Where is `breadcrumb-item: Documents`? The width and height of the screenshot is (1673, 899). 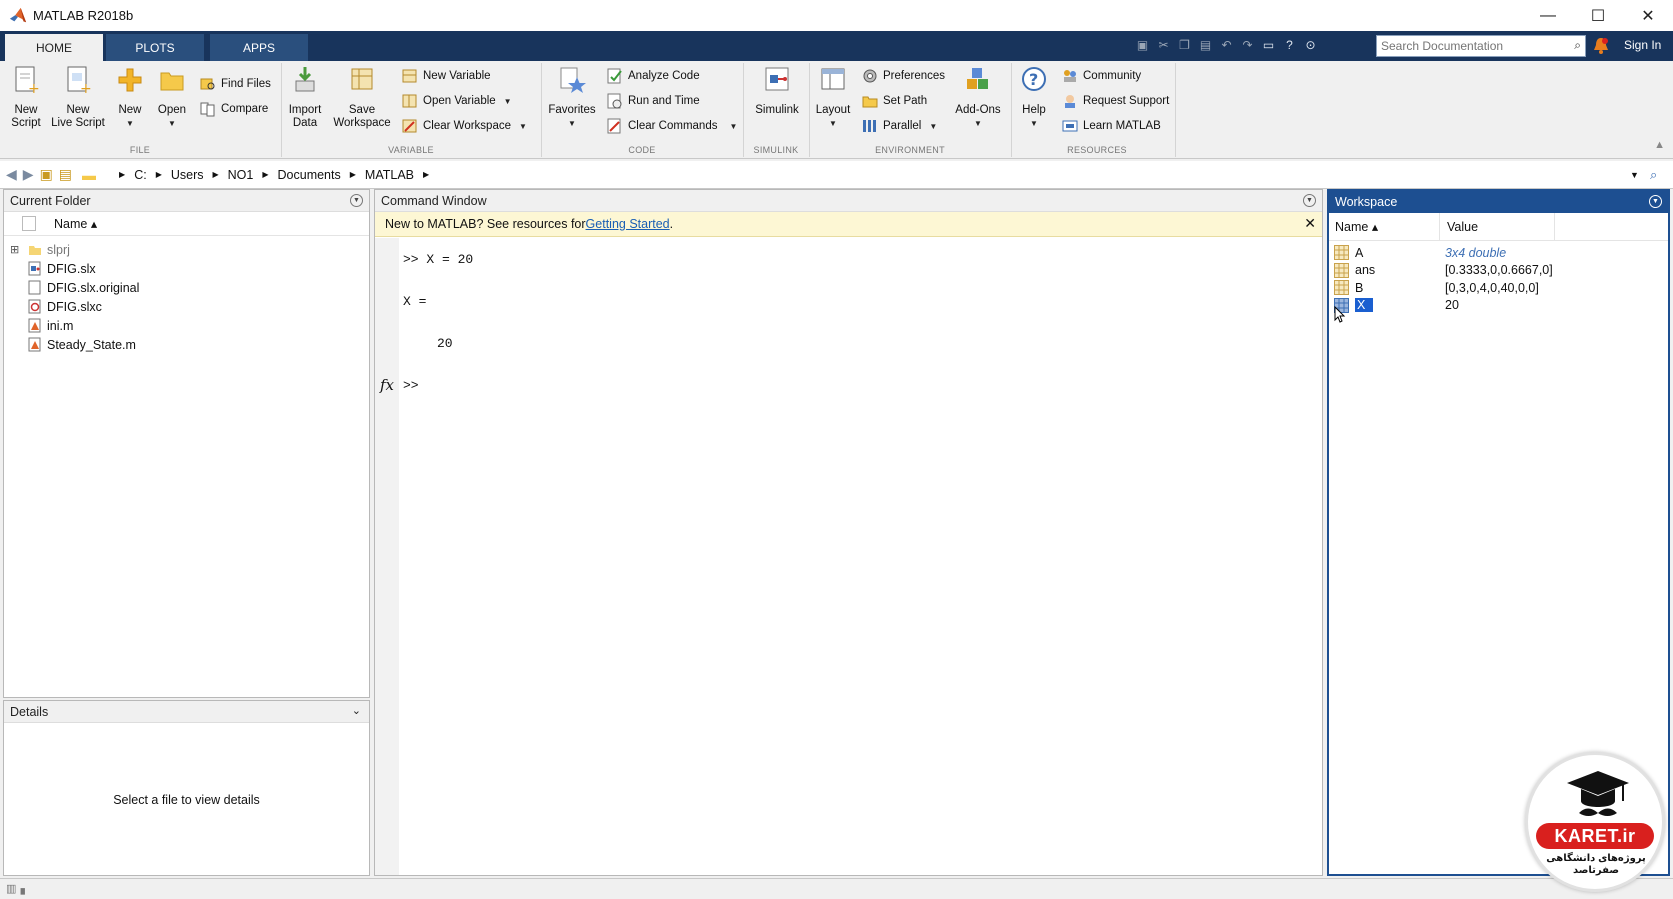 breadcrumb-item: Documents is located at coordinates (309, 175).